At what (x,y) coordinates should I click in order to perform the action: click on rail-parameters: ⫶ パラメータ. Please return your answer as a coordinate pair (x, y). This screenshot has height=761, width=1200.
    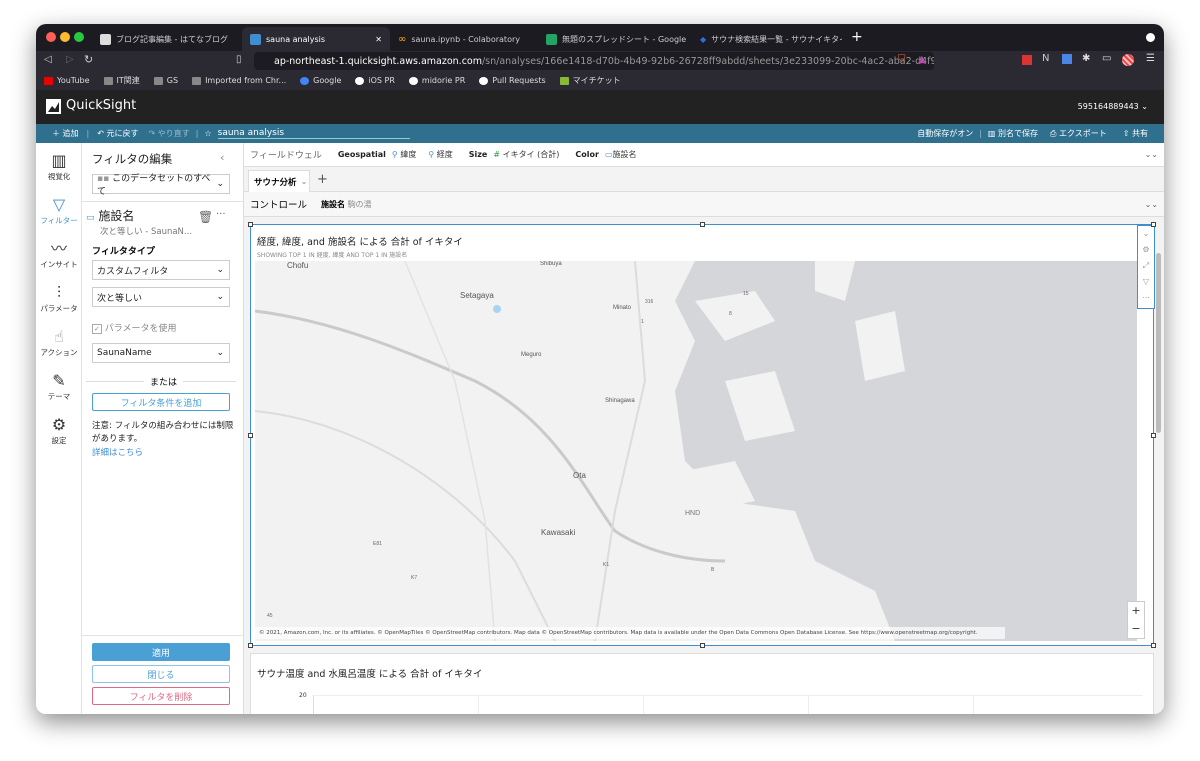
    Looking at the image, I should click on (59, 298).